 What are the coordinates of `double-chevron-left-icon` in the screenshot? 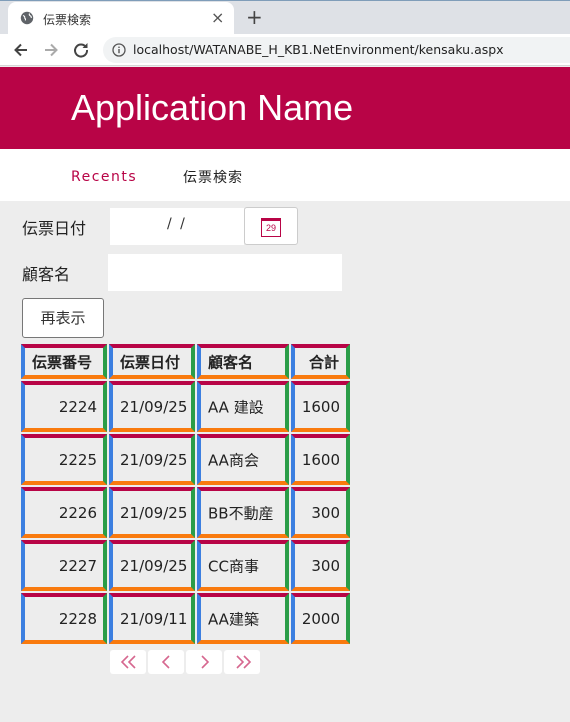 It's located at (128, 662).